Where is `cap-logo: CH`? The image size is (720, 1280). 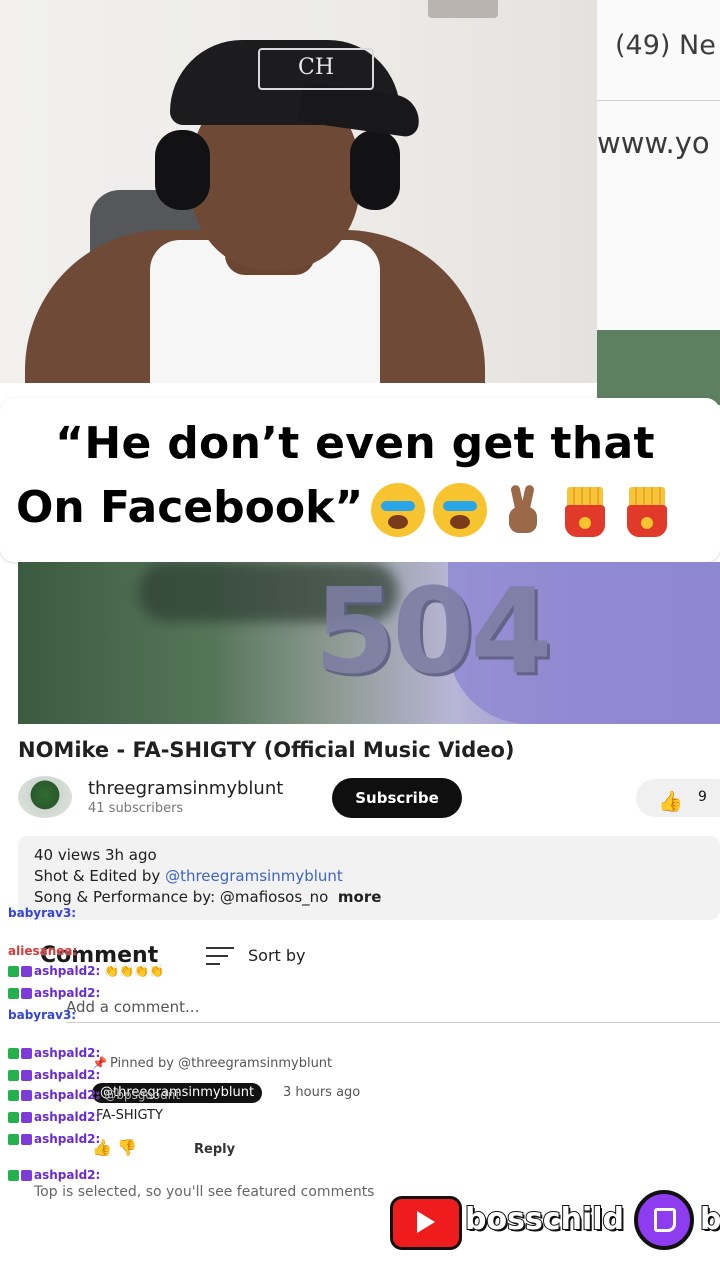 cap-logo: CH is located at coordinates (316, 69).